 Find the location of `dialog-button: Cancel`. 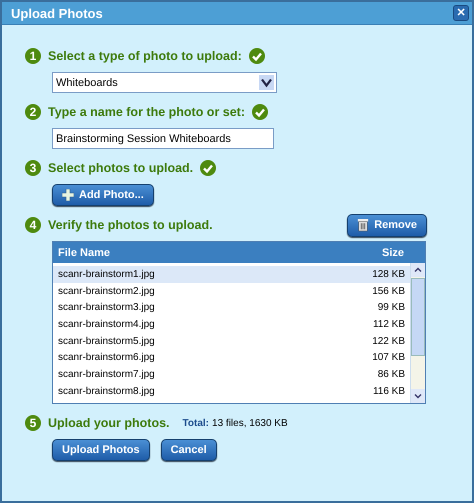

dialog-button: Cancel is located at coordinates (188, 450).